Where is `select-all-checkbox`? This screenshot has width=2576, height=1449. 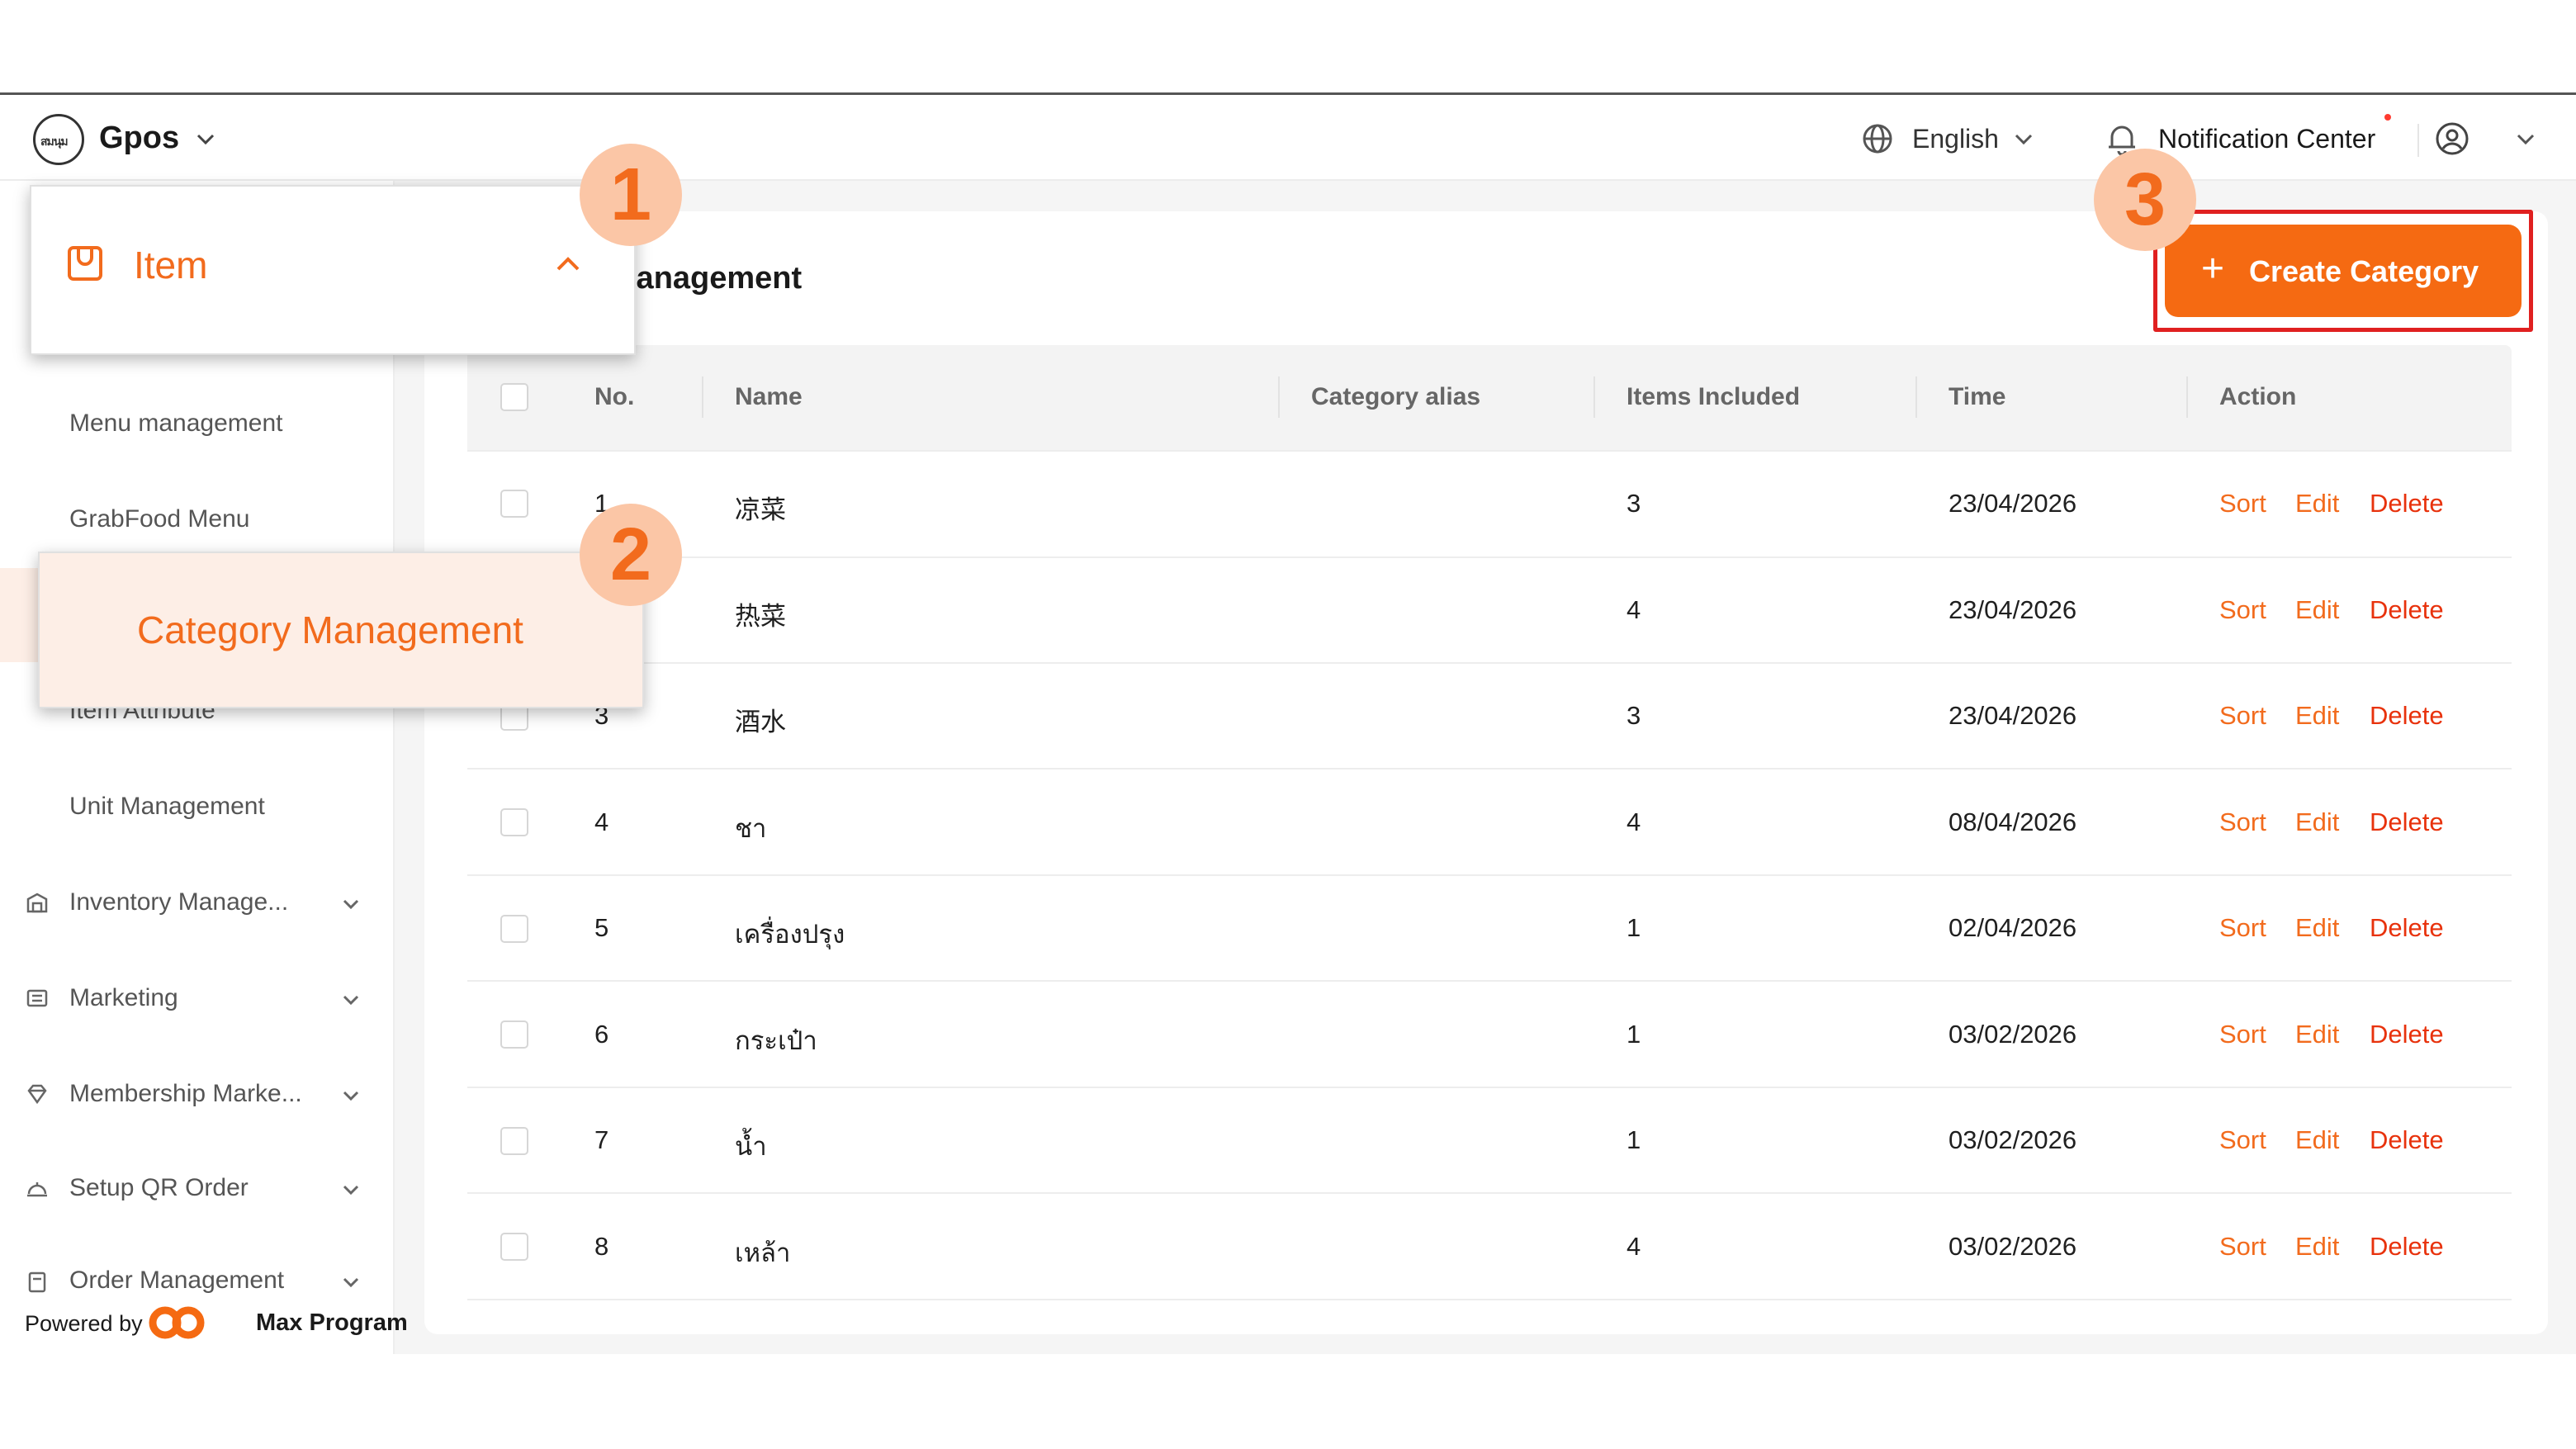
select-all-checkbox is located at coordinates (514, 397).